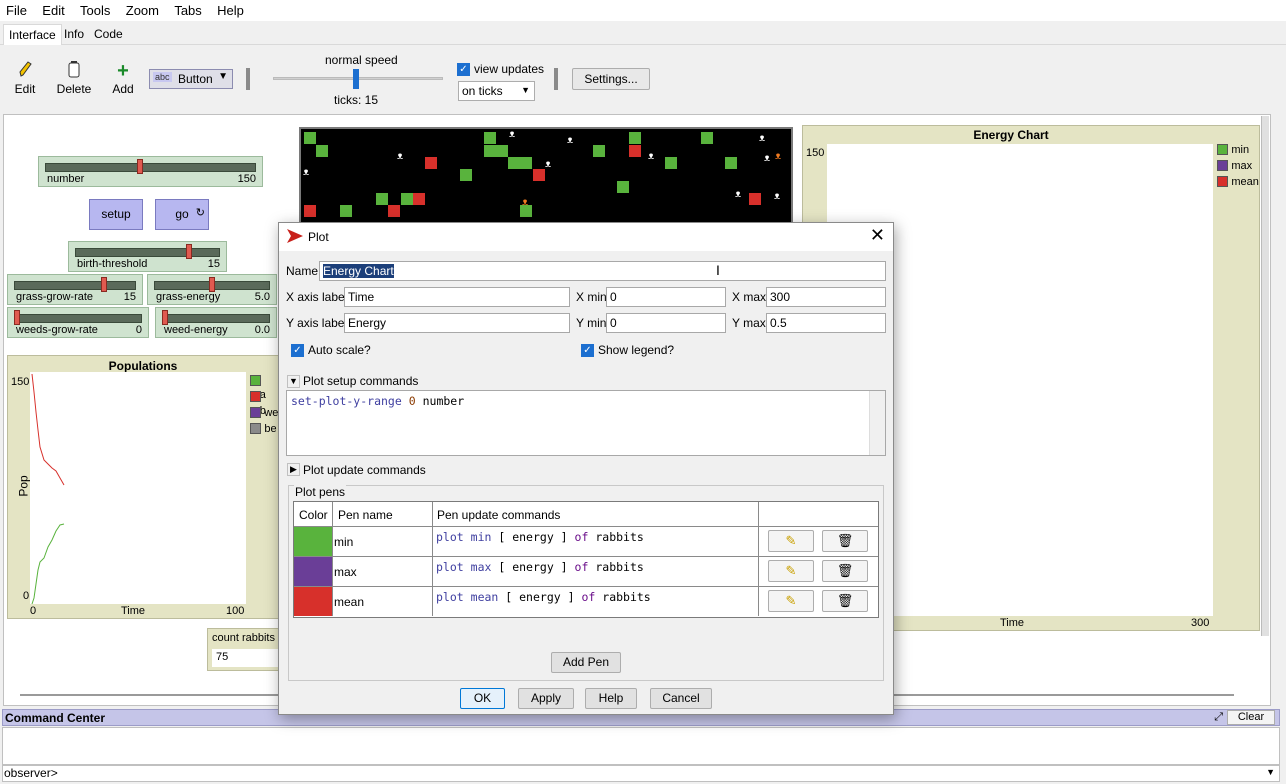 This screenshot has height=784, width=1286. I want to click on x-axis-label-input: Time, so click(457, 297).